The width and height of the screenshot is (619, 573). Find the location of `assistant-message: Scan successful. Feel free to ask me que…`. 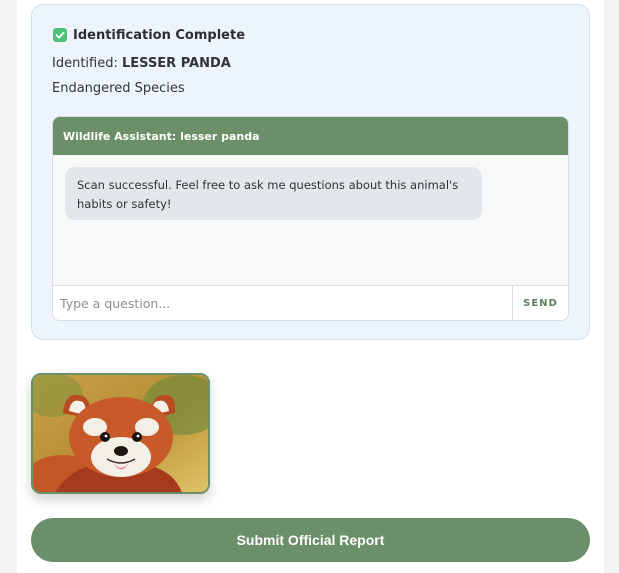

assistant-message: Scan successful. Feel free to ask me que… is located at coordinates (273, 193).